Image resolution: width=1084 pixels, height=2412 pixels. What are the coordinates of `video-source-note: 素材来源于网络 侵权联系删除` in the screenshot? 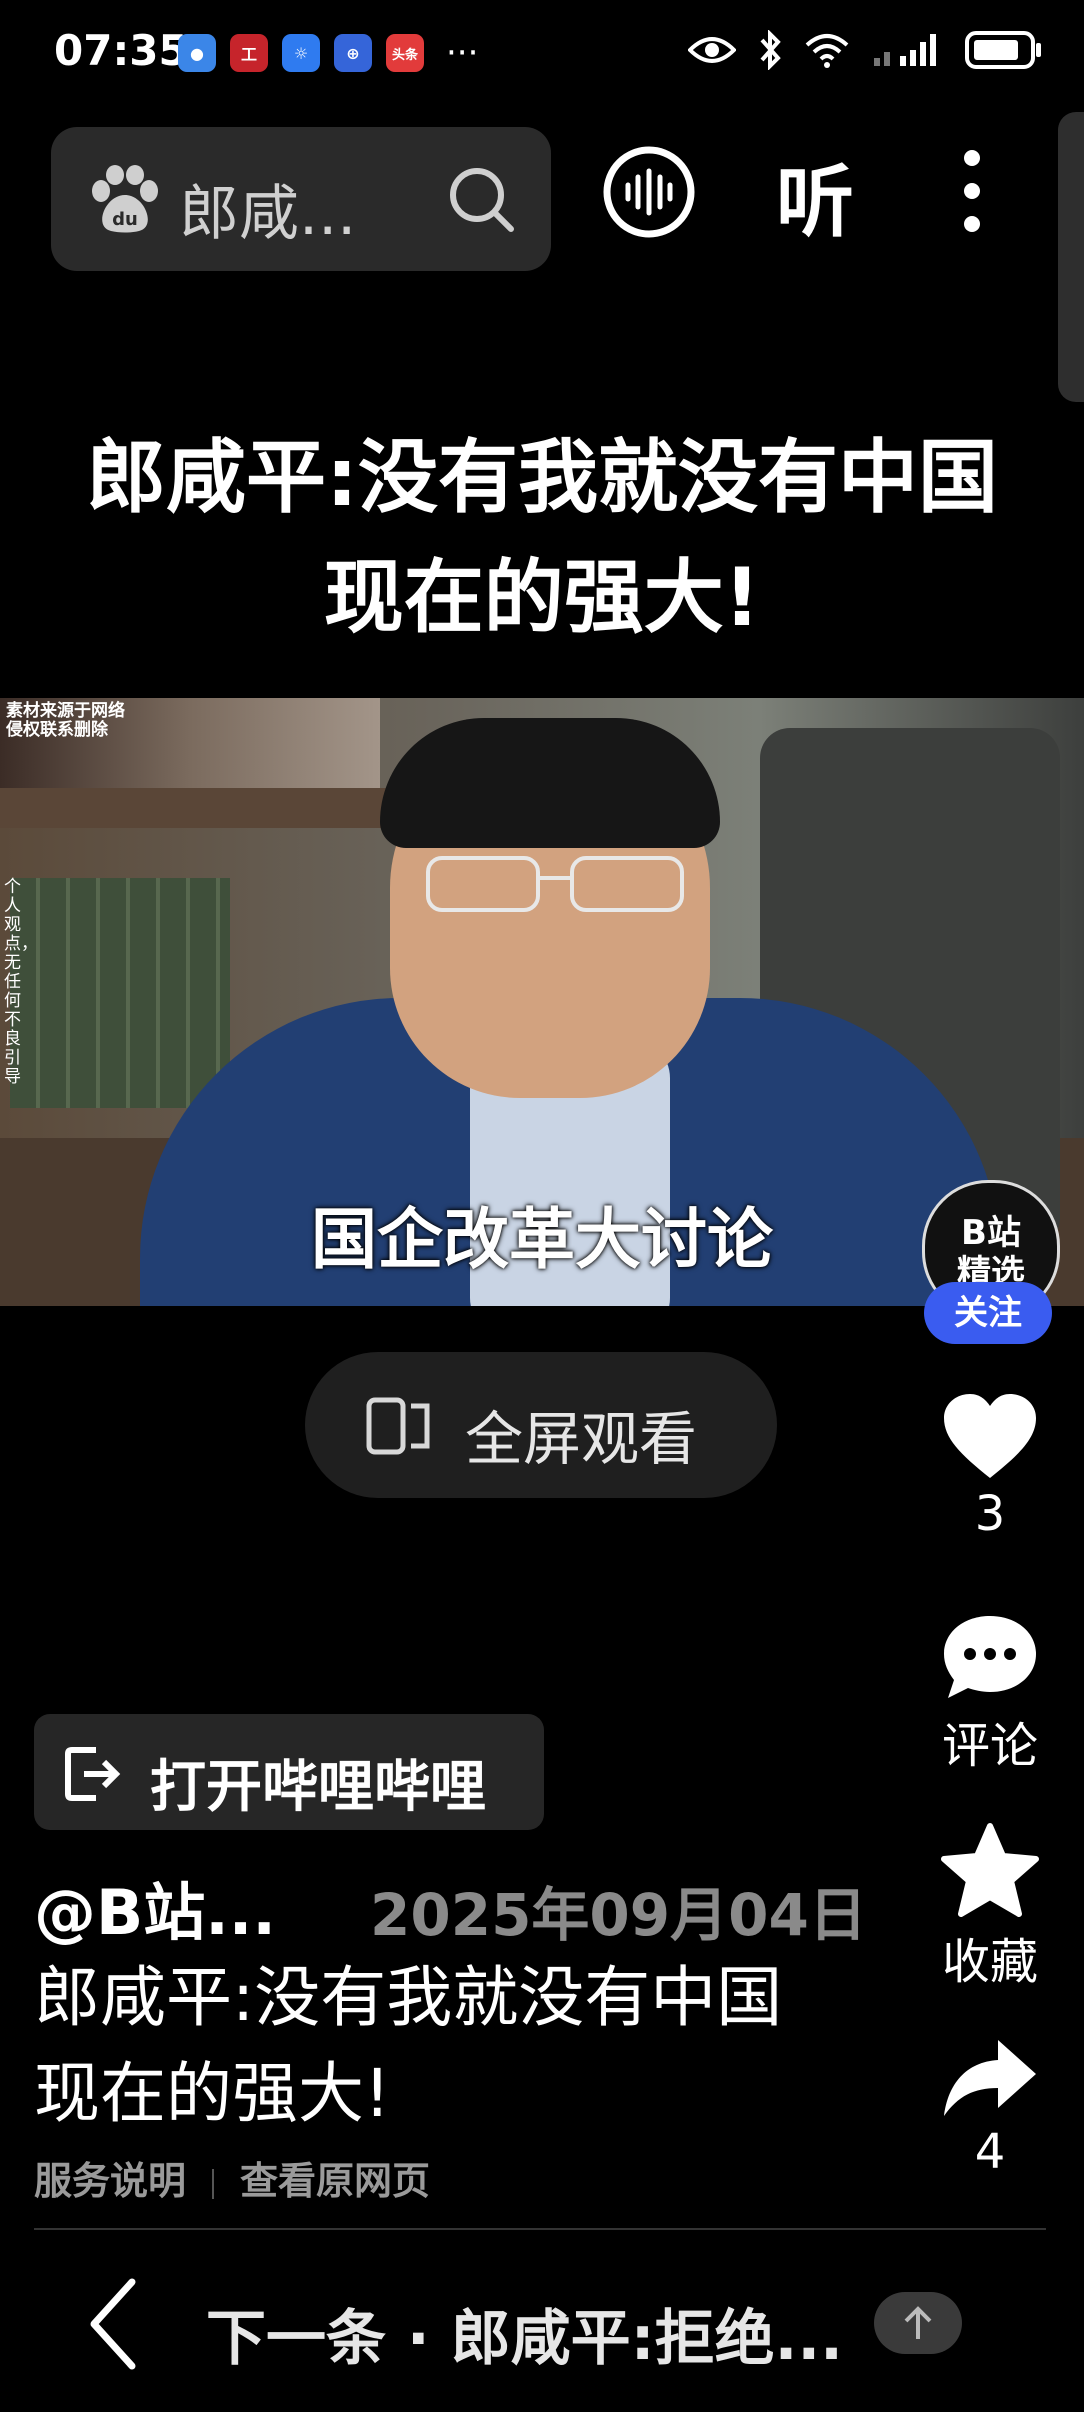 It's located at (65, 720).